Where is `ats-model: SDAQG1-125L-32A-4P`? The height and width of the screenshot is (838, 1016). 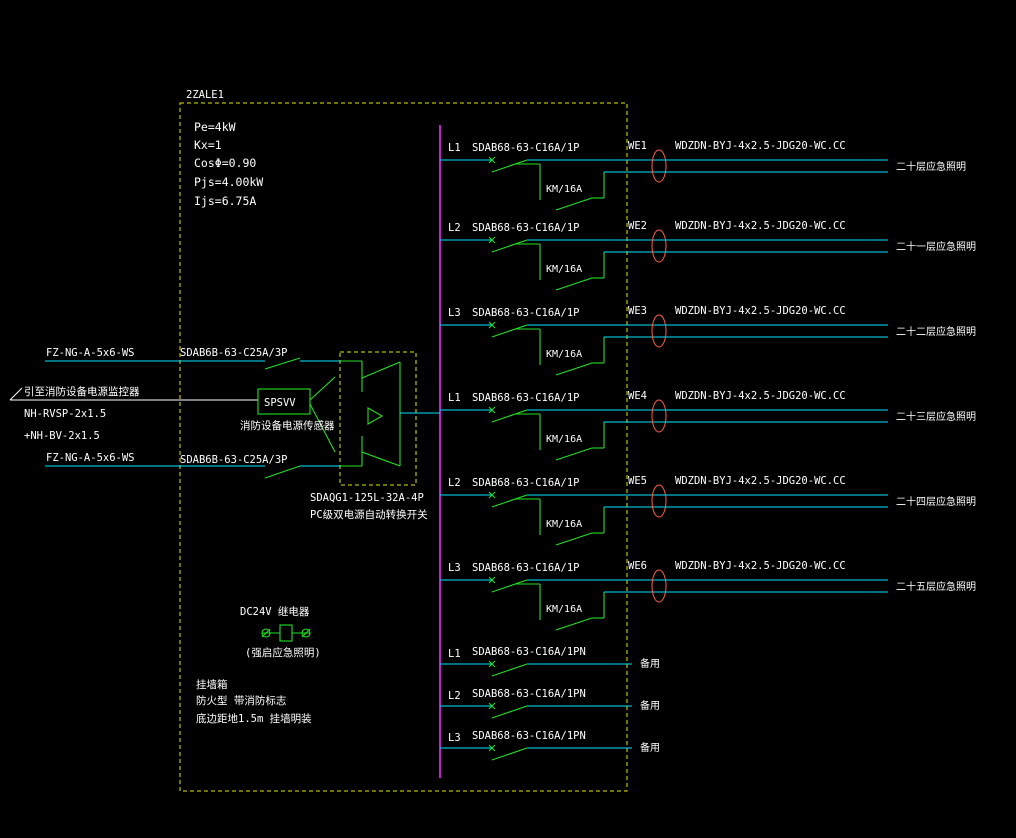 ats-model: SDAQG1-125L-32A-4P is located at coordinates (367, 498).